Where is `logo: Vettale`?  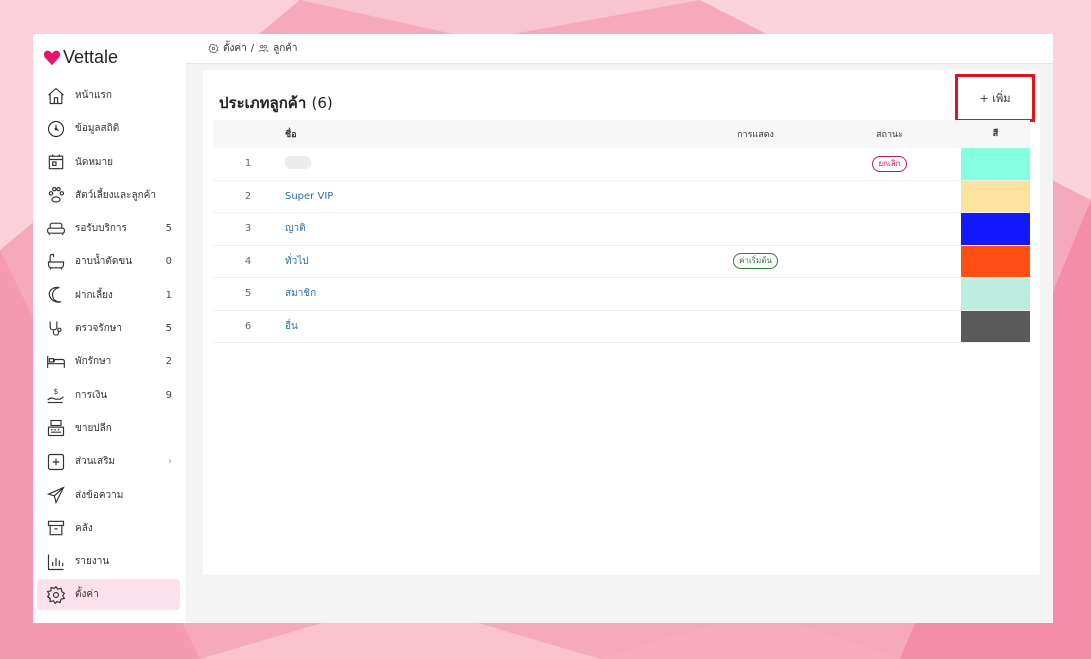
logo: Vettale is located at coordinates (80, 57).